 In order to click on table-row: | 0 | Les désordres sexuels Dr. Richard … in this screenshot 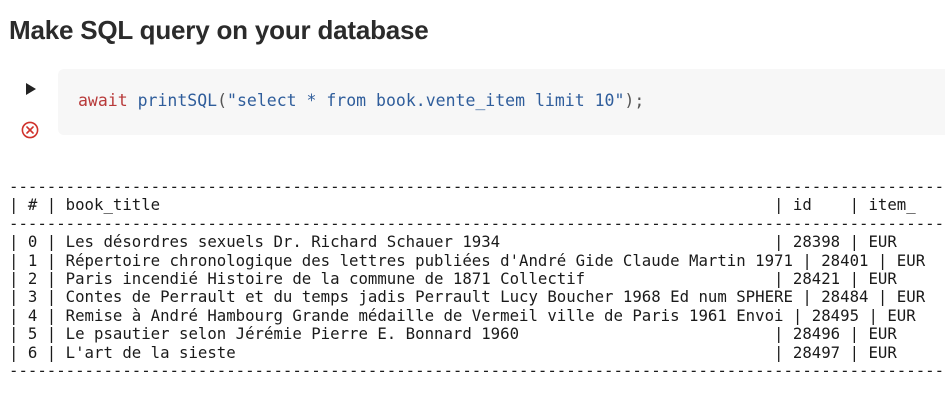, I will do `click(453, 242)`.